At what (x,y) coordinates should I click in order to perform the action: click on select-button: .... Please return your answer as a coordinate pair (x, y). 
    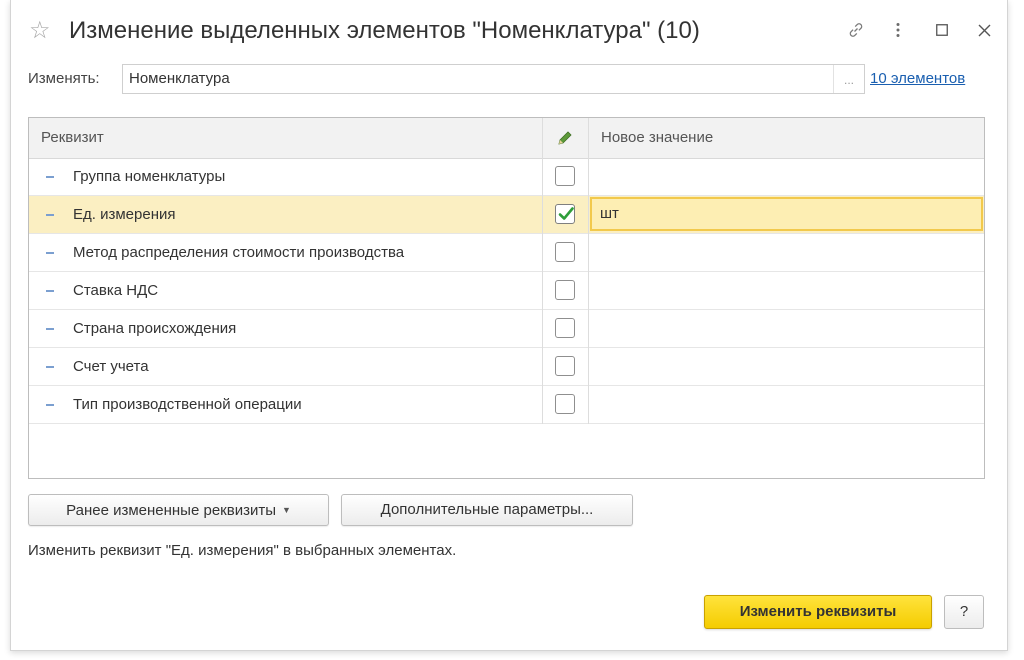
    Looking at the image, I should click on (848, 79).